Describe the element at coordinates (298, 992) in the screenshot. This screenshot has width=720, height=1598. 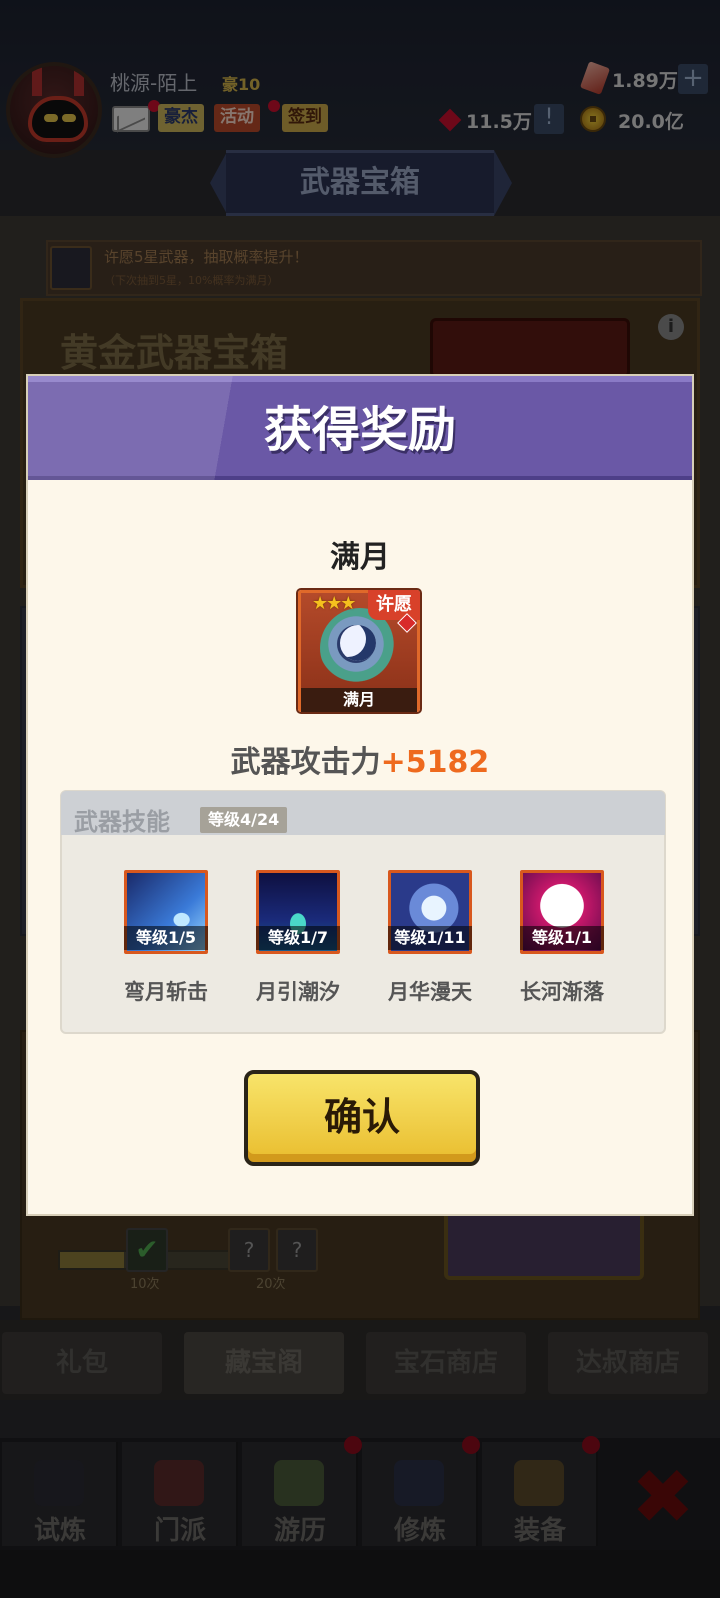
I see `skill-name: 月引潮汐` at that location.